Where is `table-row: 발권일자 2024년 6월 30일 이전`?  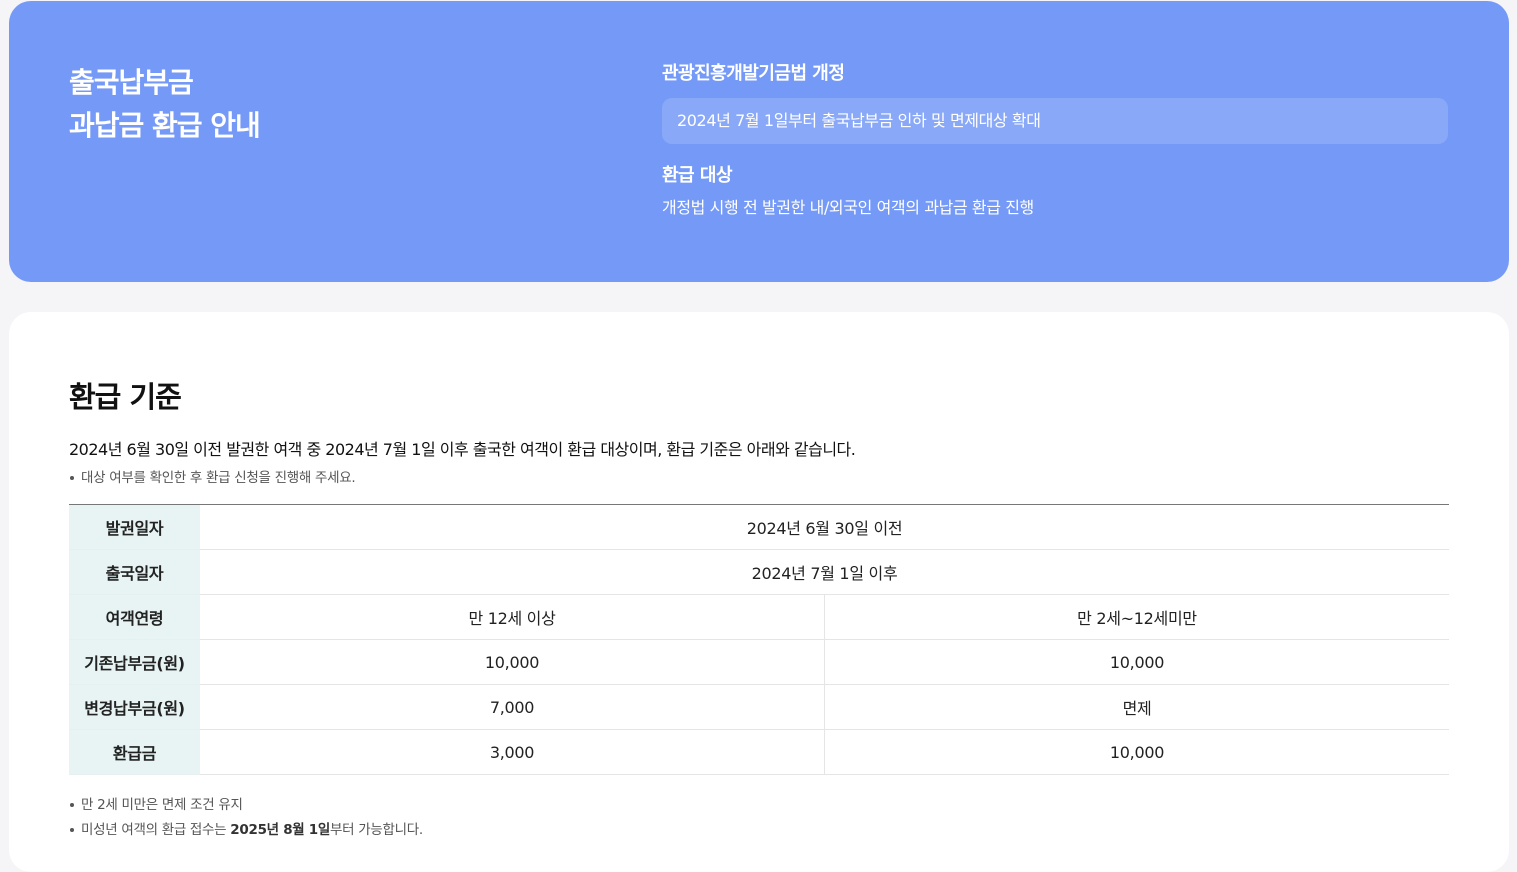
table-row: 발권일자 2024년 6월 30일 이전 is located at coordinates (759, 527).